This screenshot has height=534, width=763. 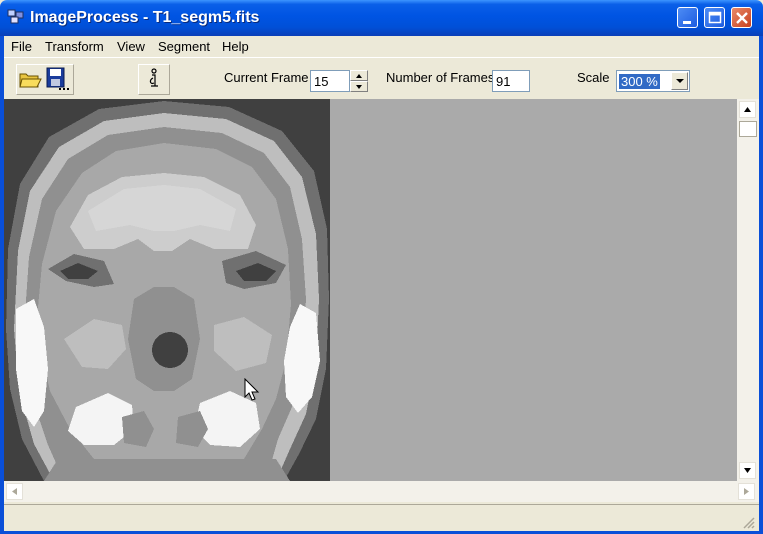 I want to click on window-title: ImageProcess - T1_segm5.fits, so click(x=145, y=17).